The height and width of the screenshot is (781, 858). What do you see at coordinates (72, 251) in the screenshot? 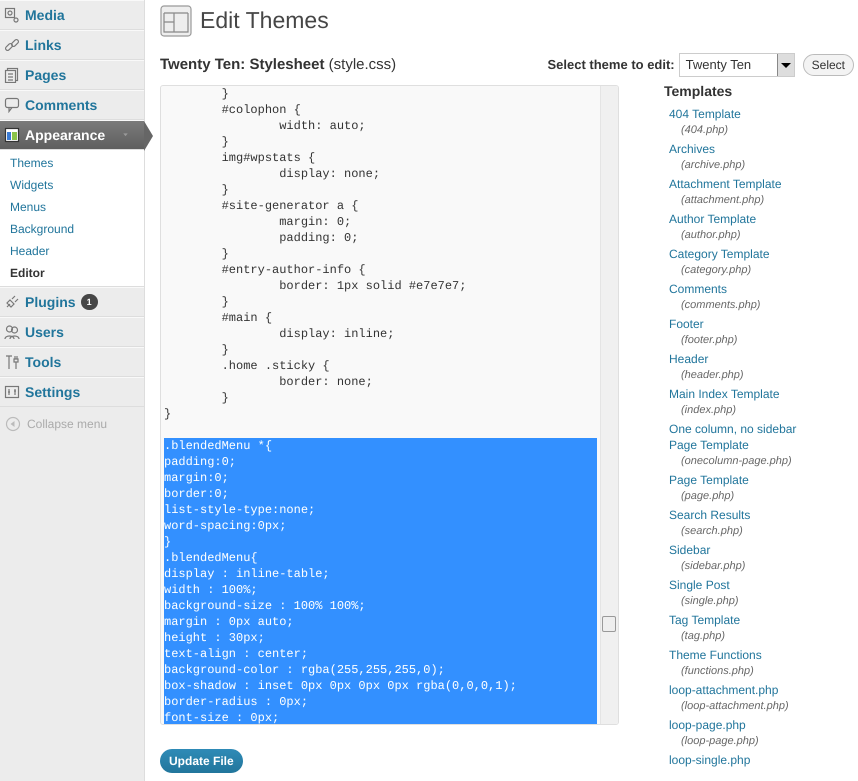
I see `submenu-item: Header` at bounding box center [72, 251].